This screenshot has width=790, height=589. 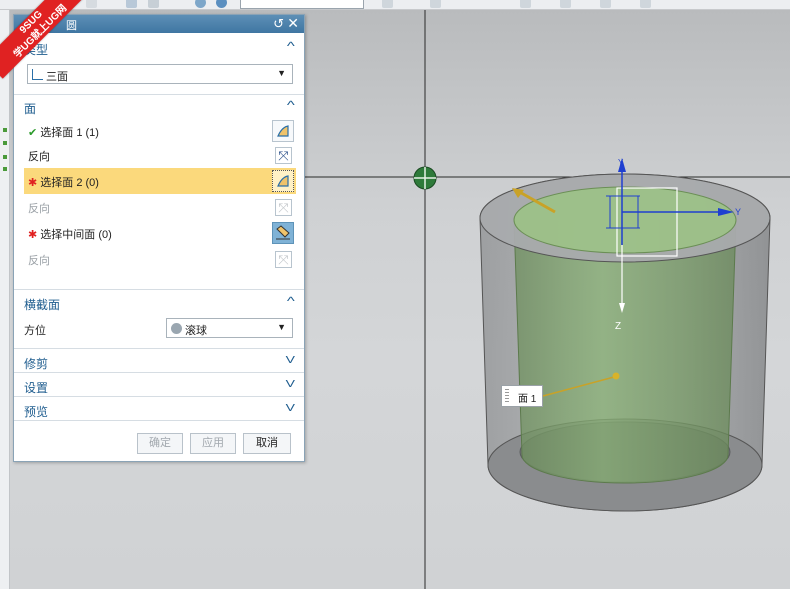 I want to click on cross-section: 横截面 ^ 方位 滚球 ▼, so click(x=159, y=320).